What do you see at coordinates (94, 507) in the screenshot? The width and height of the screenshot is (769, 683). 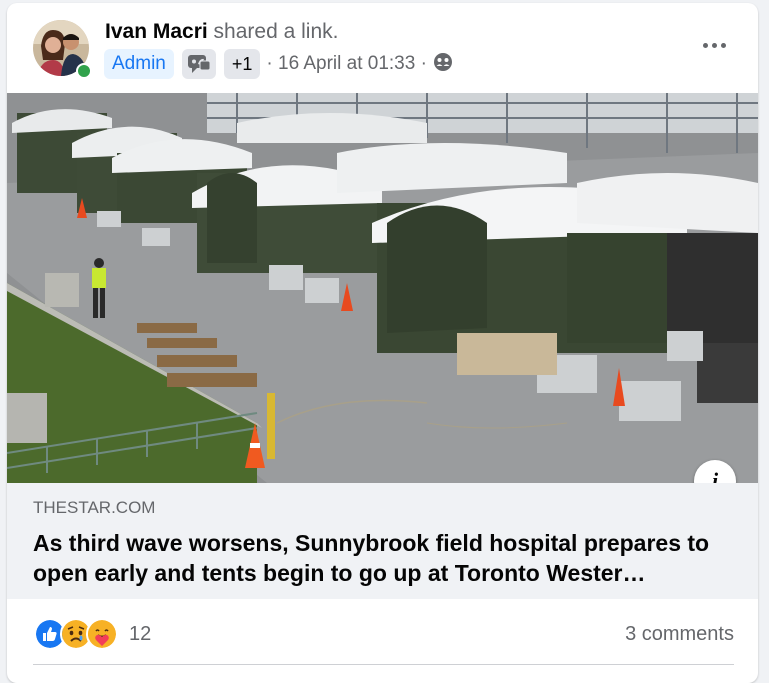 I see `link-domain: THESTAR.COM` at bounding box center [94, 507].